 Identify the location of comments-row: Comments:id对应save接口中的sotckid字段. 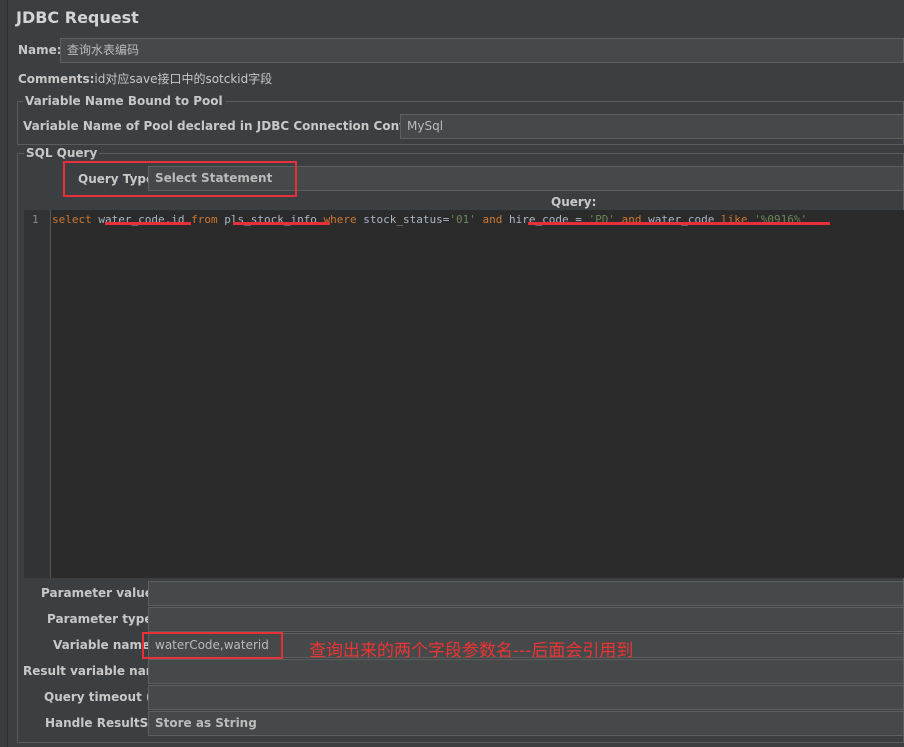
(145, 78).